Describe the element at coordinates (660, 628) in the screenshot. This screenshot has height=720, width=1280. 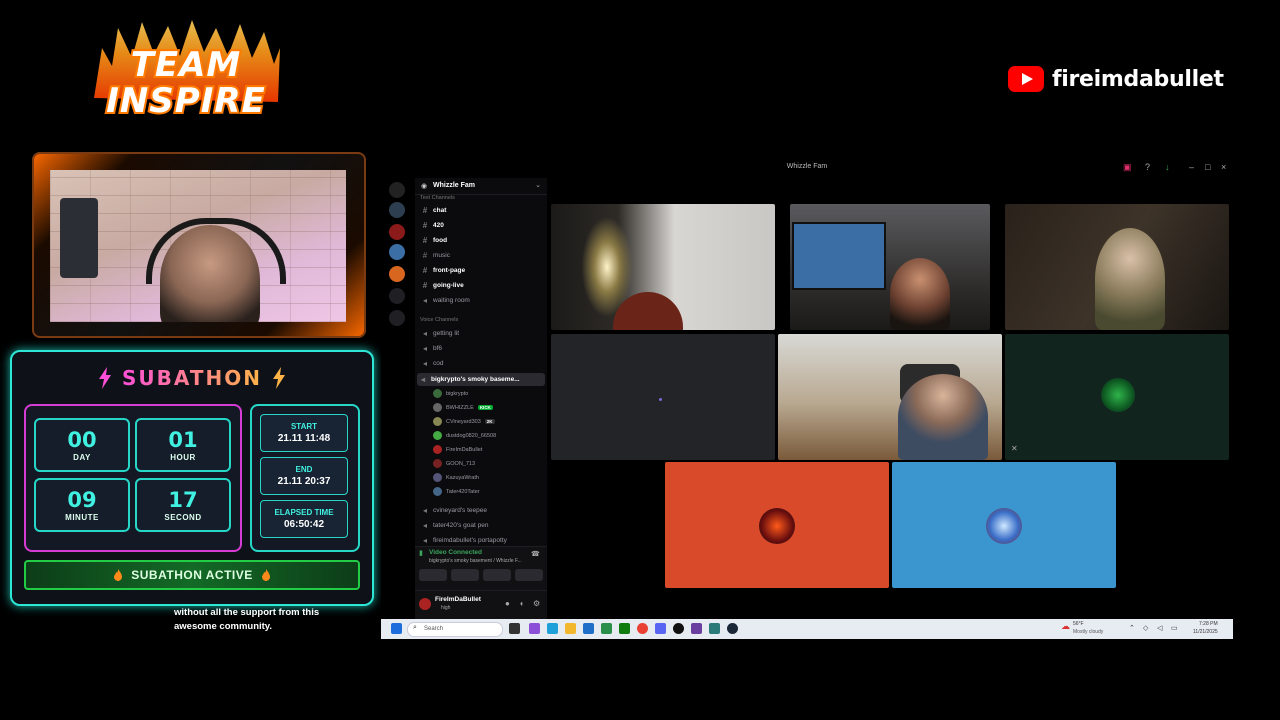
I see `discord-icon` at that location.